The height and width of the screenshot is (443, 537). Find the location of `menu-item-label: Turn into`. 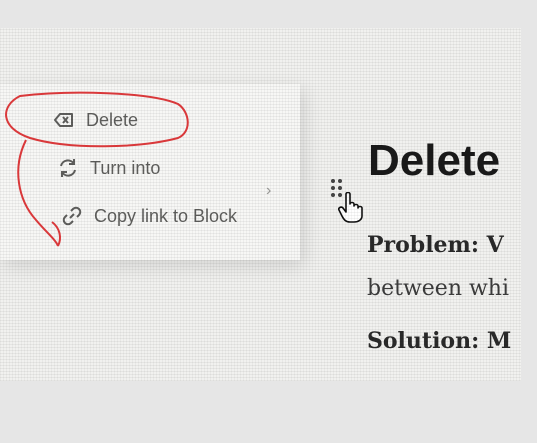

menu-item-label: Turn into is located at coordinates (125, 167).